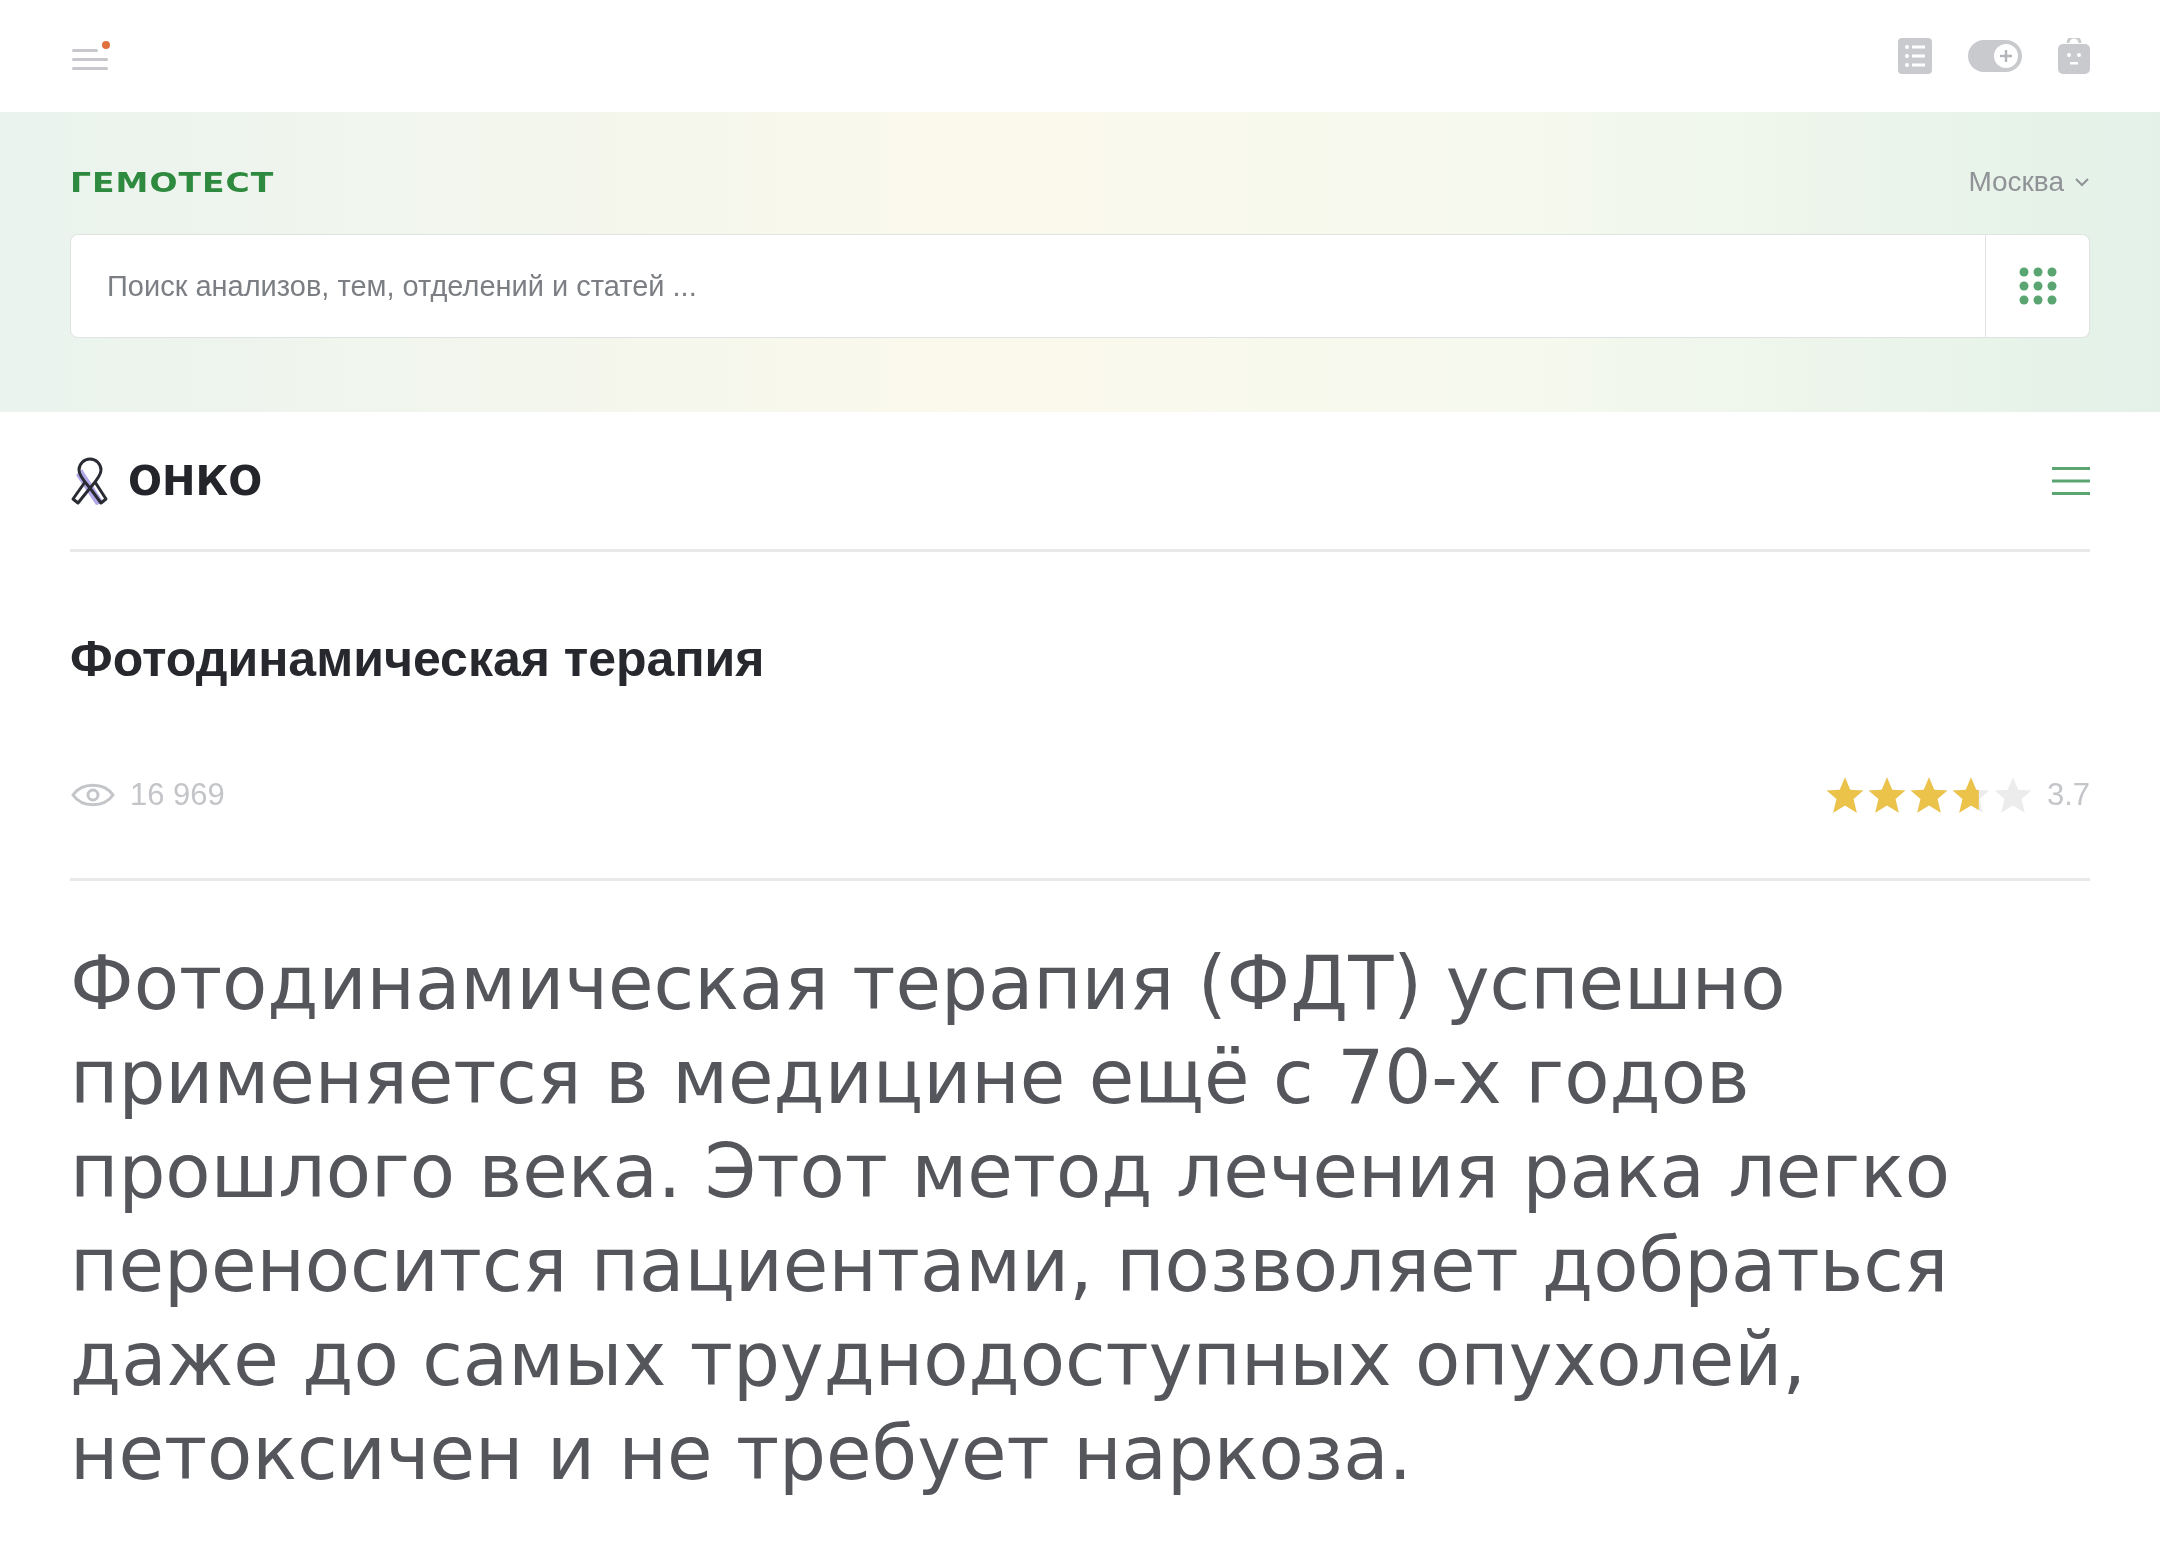 Image resolution: width=2160 pixels, height=1550 pixels. Describe the element at coordinates (1995, 56) in the screenshot. I see `toggle-add-icon` at that location.